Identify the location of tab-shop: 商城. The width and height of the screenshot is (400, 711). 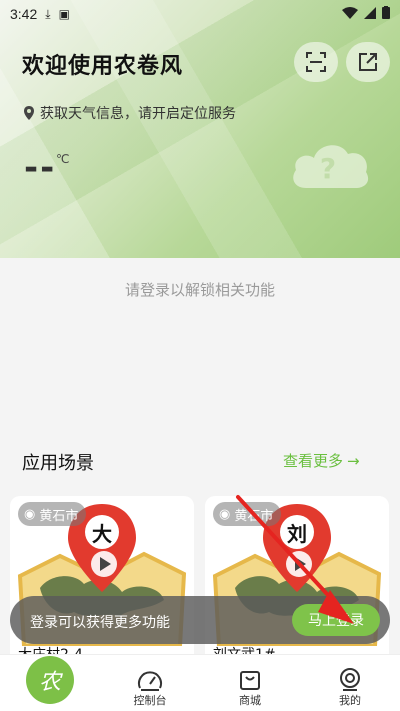
(250, 683).